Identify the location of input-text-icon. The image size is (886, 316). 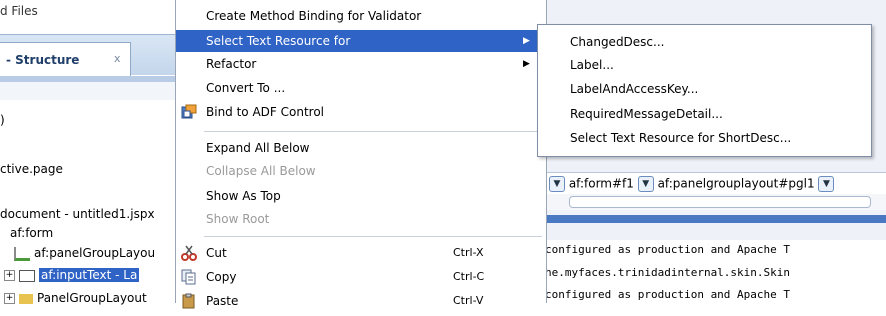
(27, 275).